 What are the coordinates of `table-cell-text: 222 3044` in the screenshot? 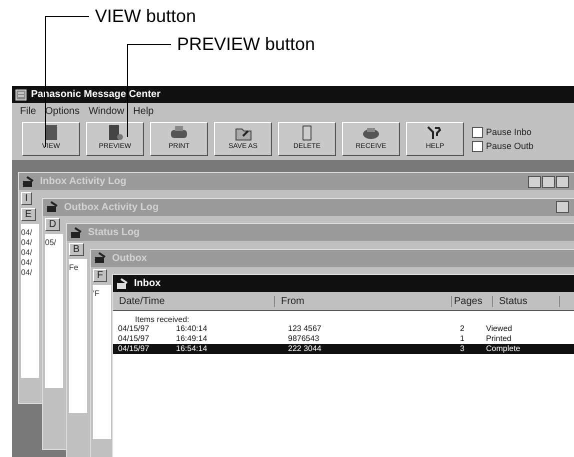 It's located at (305, 349).